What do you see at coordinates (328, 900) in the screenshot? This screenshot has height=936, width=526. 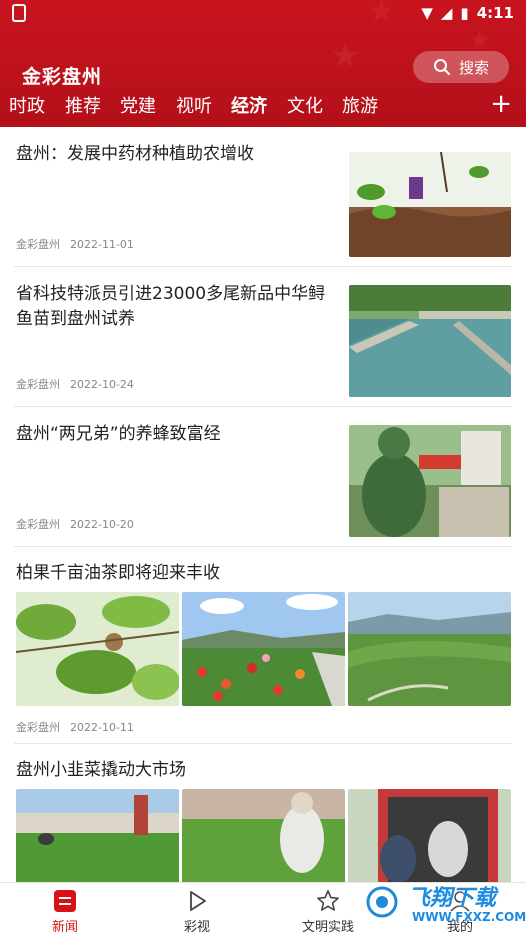 I see `star-icon` at bounding box center [328, 900].